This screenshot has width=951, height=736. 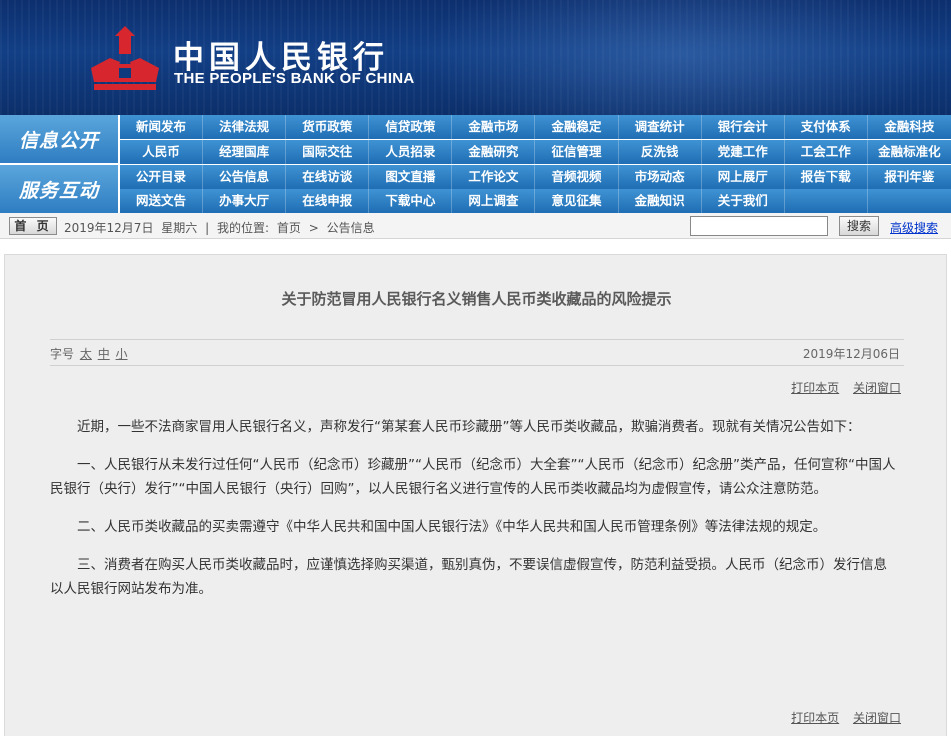 What do you see at coordinates (826, 127) in the screenshot?
I see `nav-item: 支付体系` at bounding box center [826, 127].